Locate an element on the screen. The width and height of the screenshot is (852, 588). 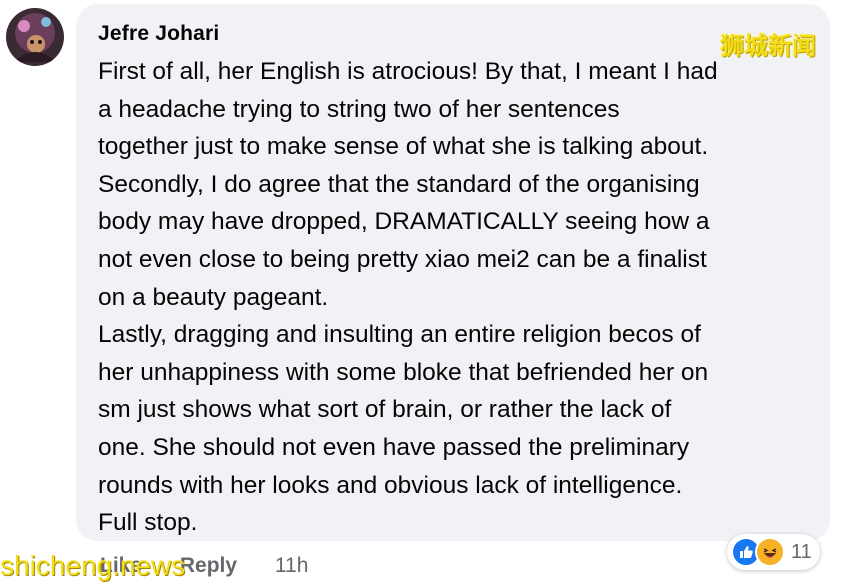
haha-icon is located at coordinates (770, 552).